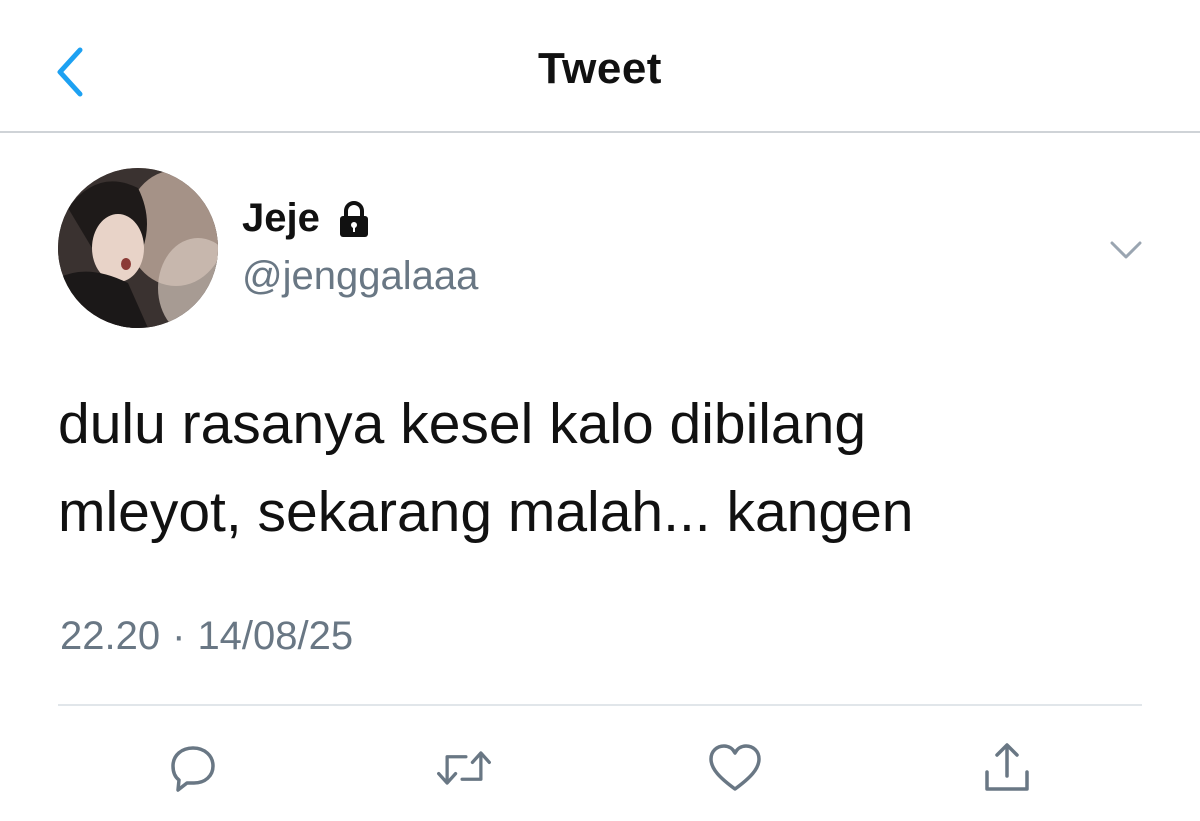 The image size is (1200, 821). What do you see at coordinates (353, 218) in the screenshot?
I see `lock-icon` at bounding box center [353, 218].